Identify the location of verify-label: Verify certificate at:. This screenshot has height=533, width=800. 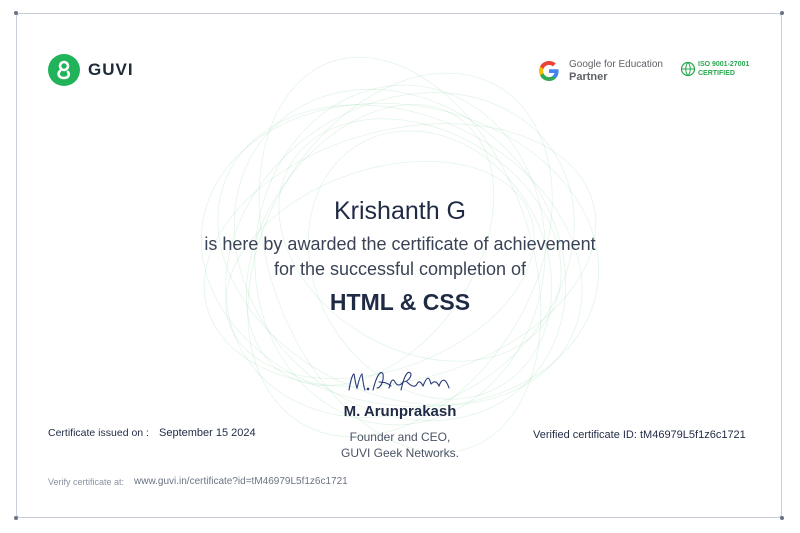
(86, 482).